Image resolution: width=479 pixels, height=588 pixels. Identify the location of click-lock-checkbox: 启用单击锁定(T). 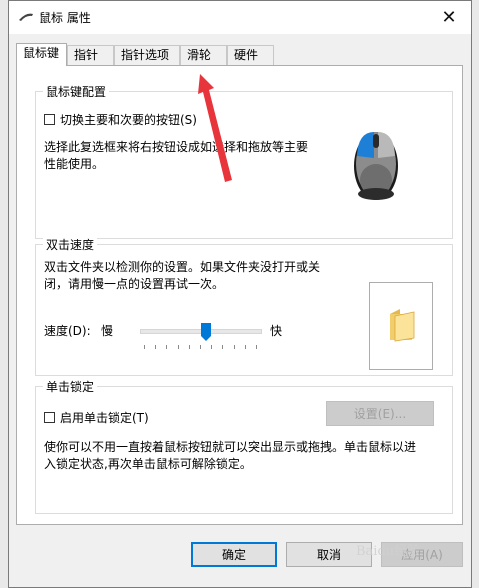
(96, 417).